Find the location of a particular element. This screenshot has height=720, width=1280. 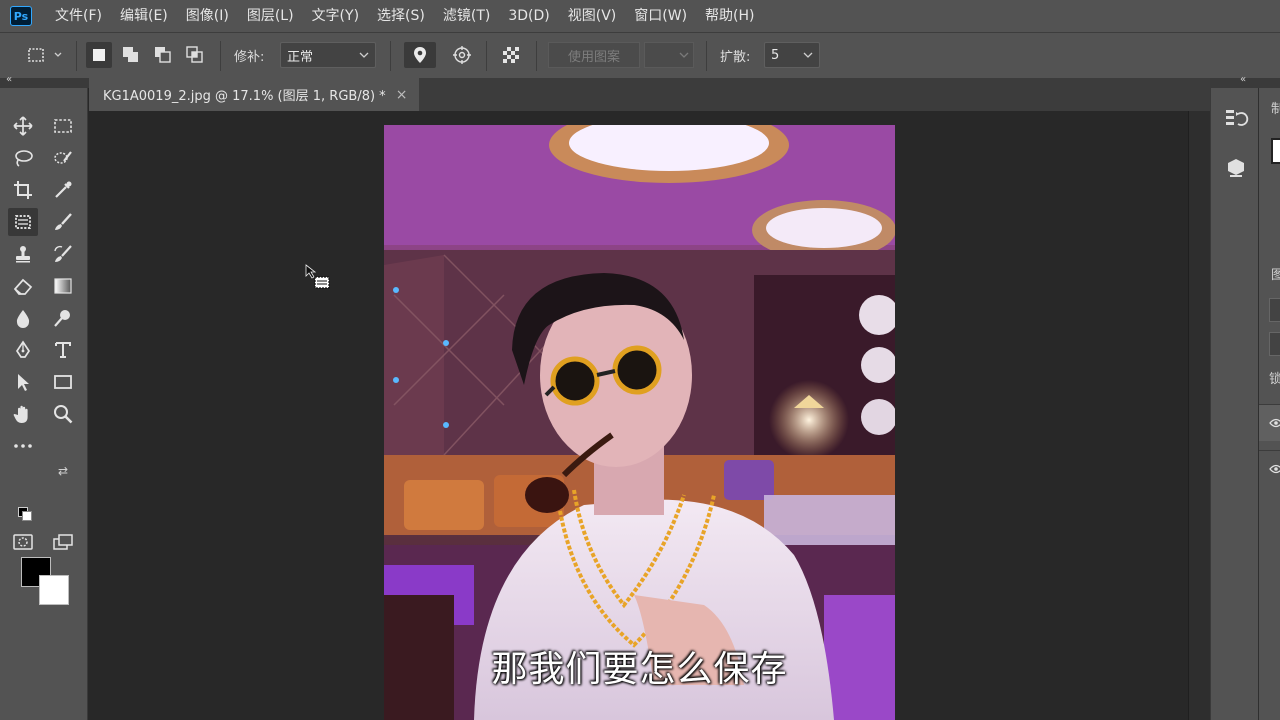

collapse-right-icon: « is located at coordinates (1243, 79).